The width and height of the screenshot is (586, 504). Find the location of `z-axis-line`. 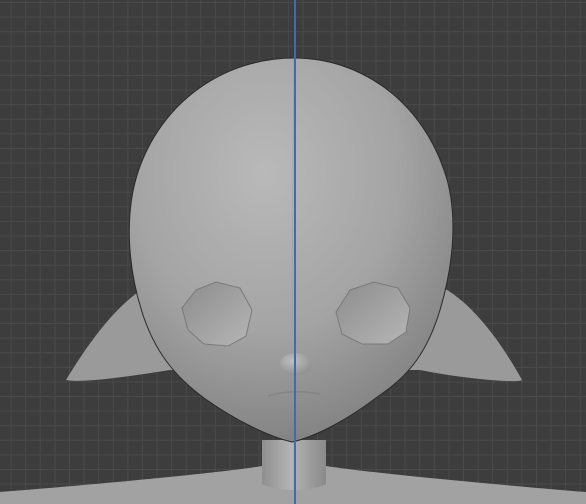

z-axis-line is located at coordinates (295, 252).